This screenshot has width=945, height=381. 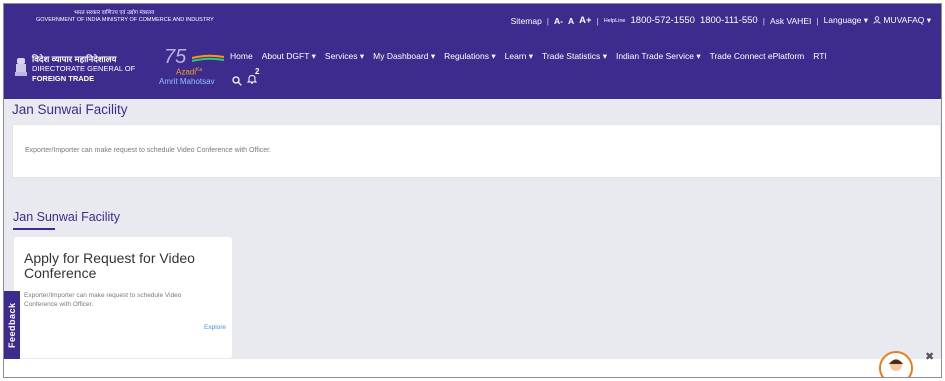 I want to click on user-name: MUVAFAQ, so click(x=904, y=20).